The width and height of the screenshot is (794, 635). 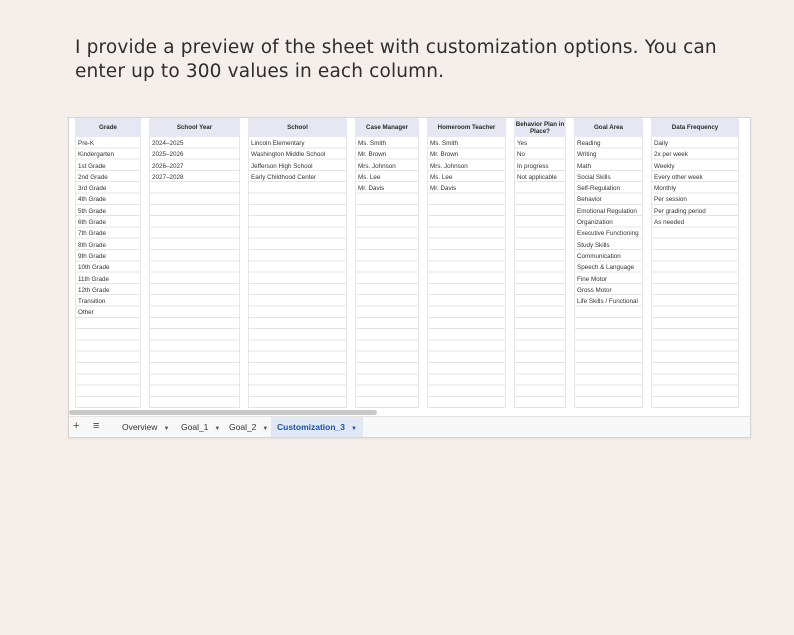 What do you see at coordinates (243, 427) in the screenshot?
I see `tab-label: Goal_2` at bounding box center [243, 427].